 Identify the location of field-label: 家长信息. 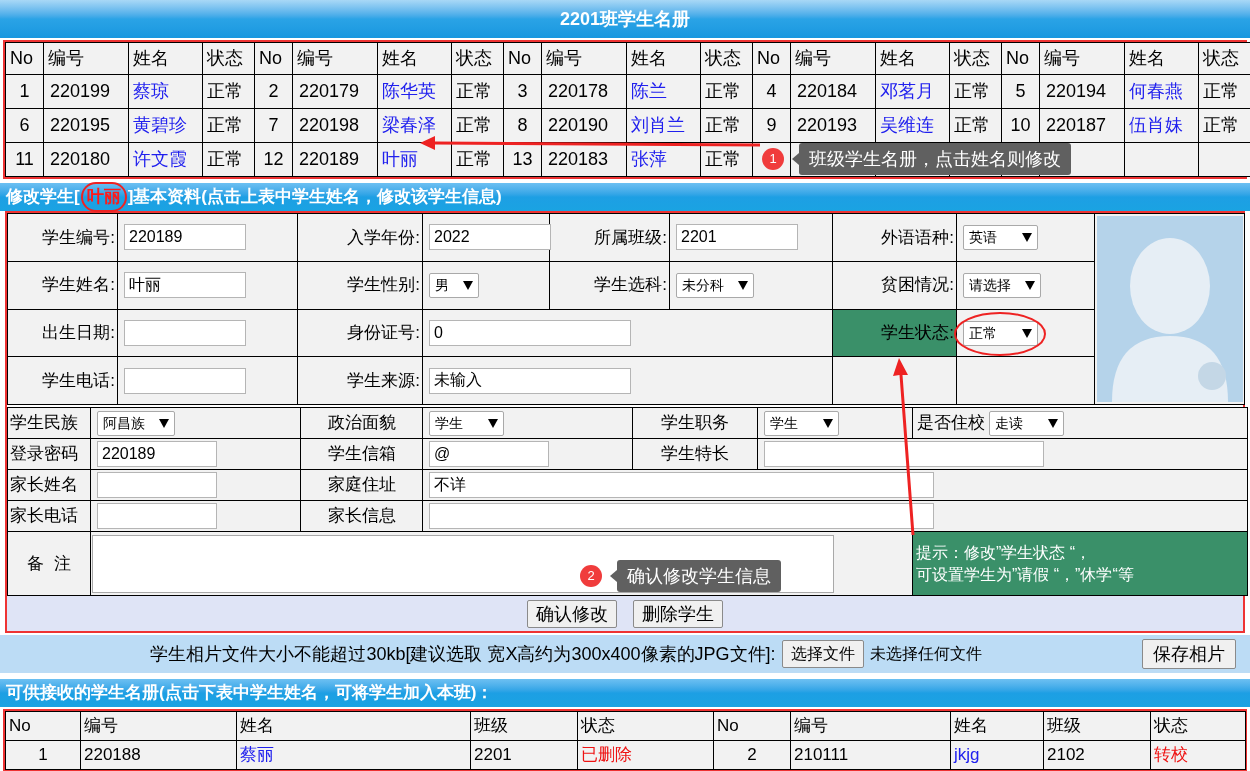
(361, 516).